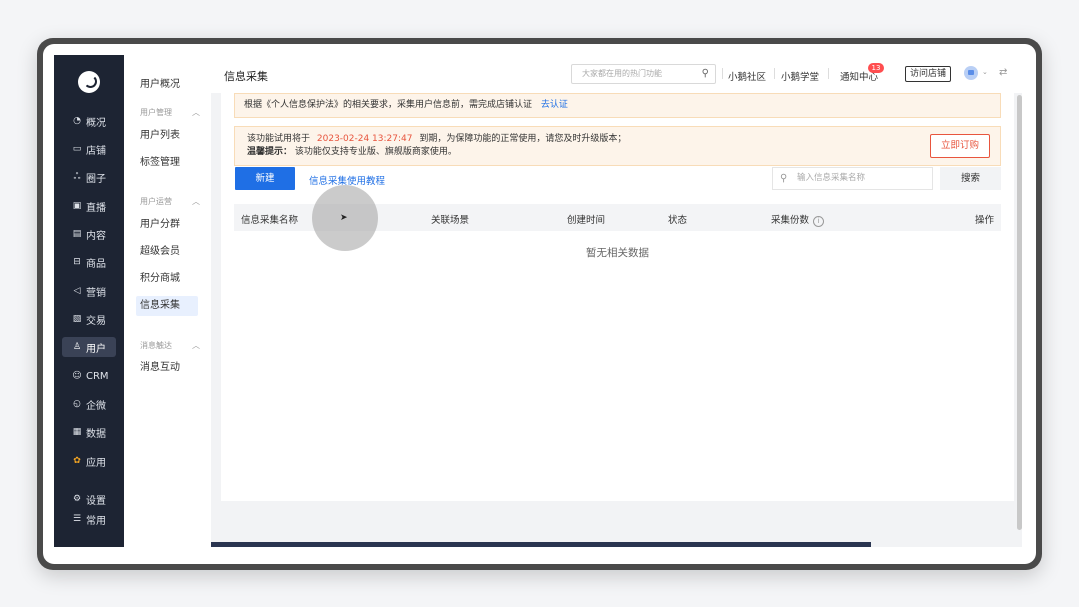  Describe the element at coordinates (819, 221) in the screenshot. I see `info-icon: i` at that location.